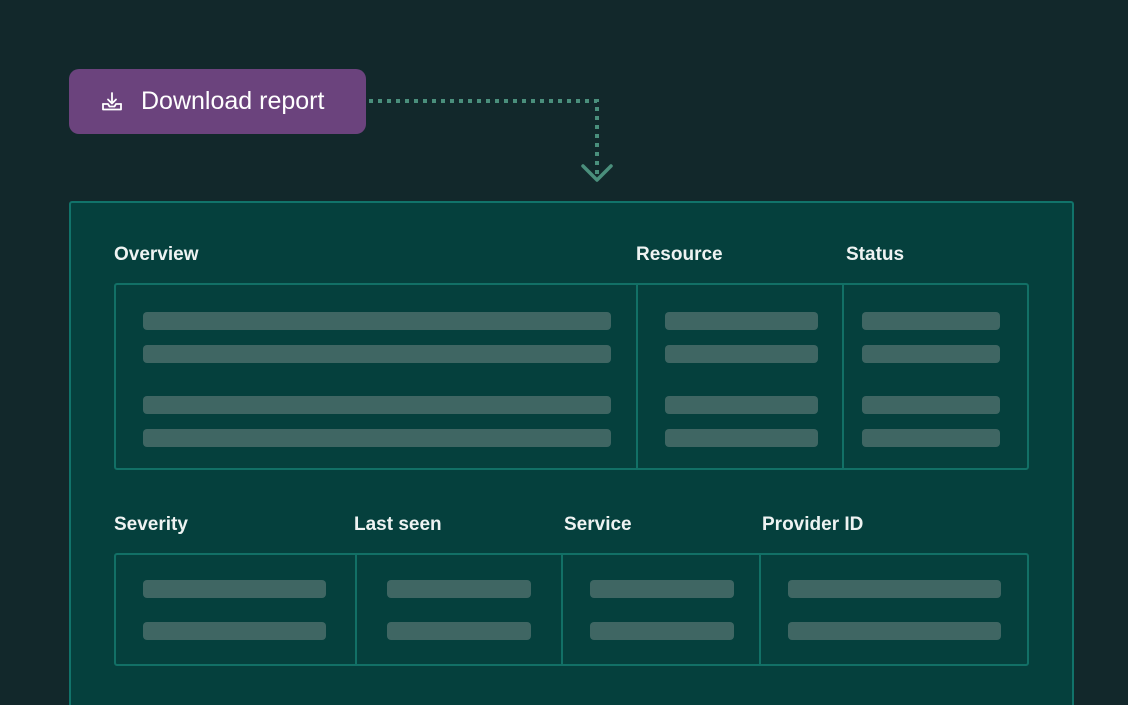  What do you see at coordinates (598, 524) in the screenshot?
I see `column-header-service: Service` at bounding box center [598, 524].